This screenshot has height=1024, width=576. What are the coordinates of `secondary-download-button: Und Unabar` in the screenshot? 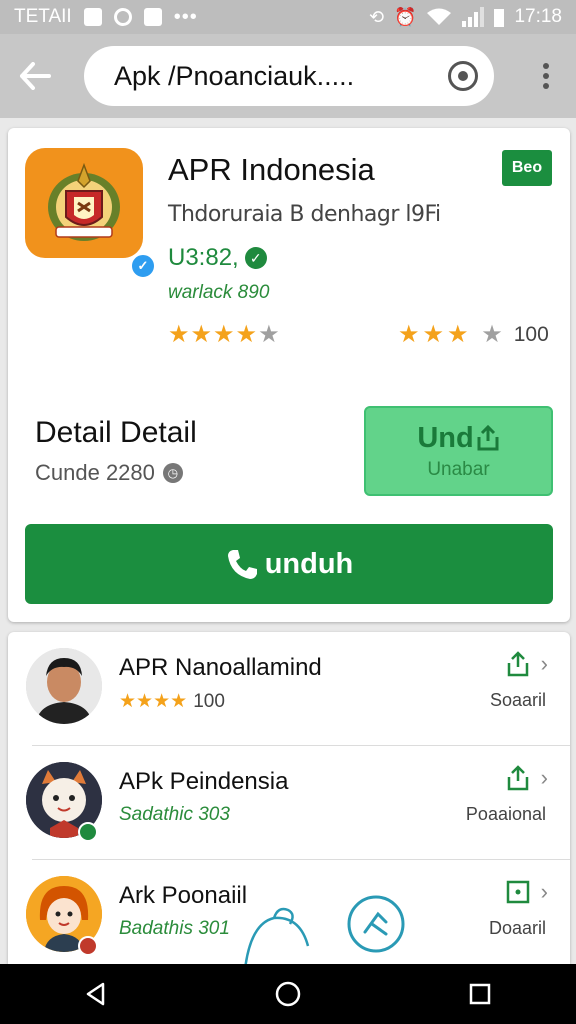 It's located at (458, 451).